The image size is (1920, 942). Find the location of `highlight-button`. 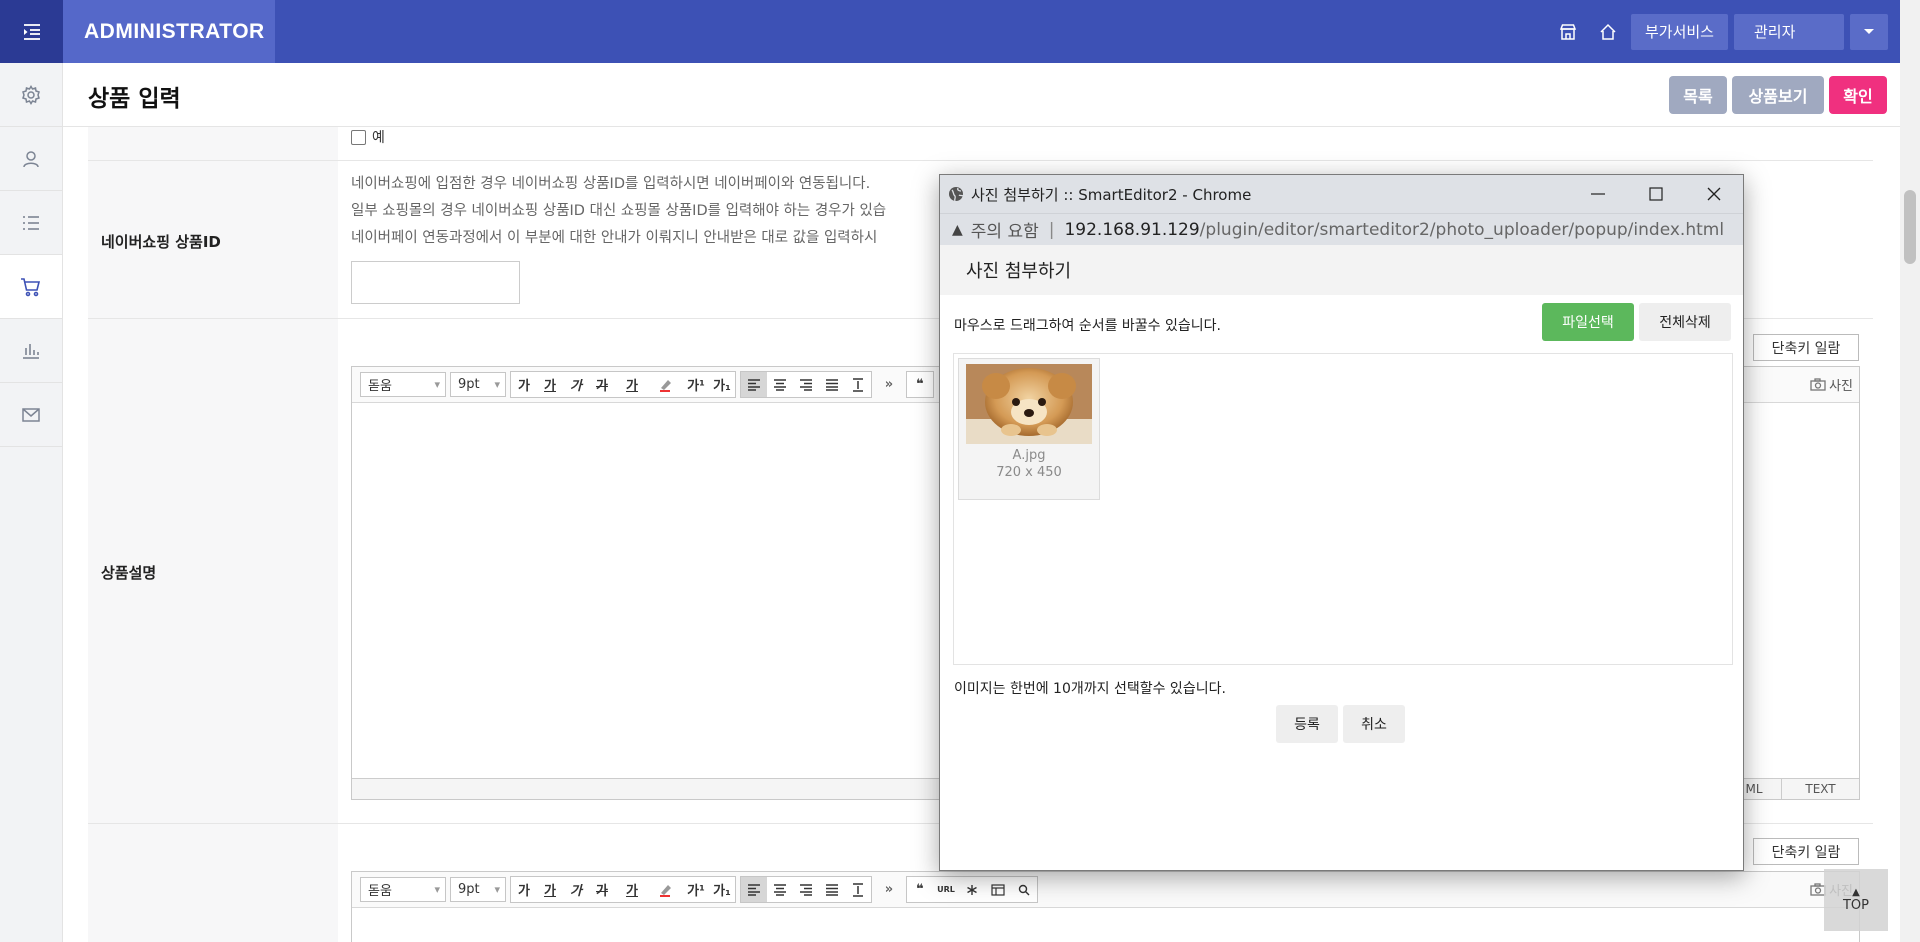

highlight-button is located at coordinates (666, 384).